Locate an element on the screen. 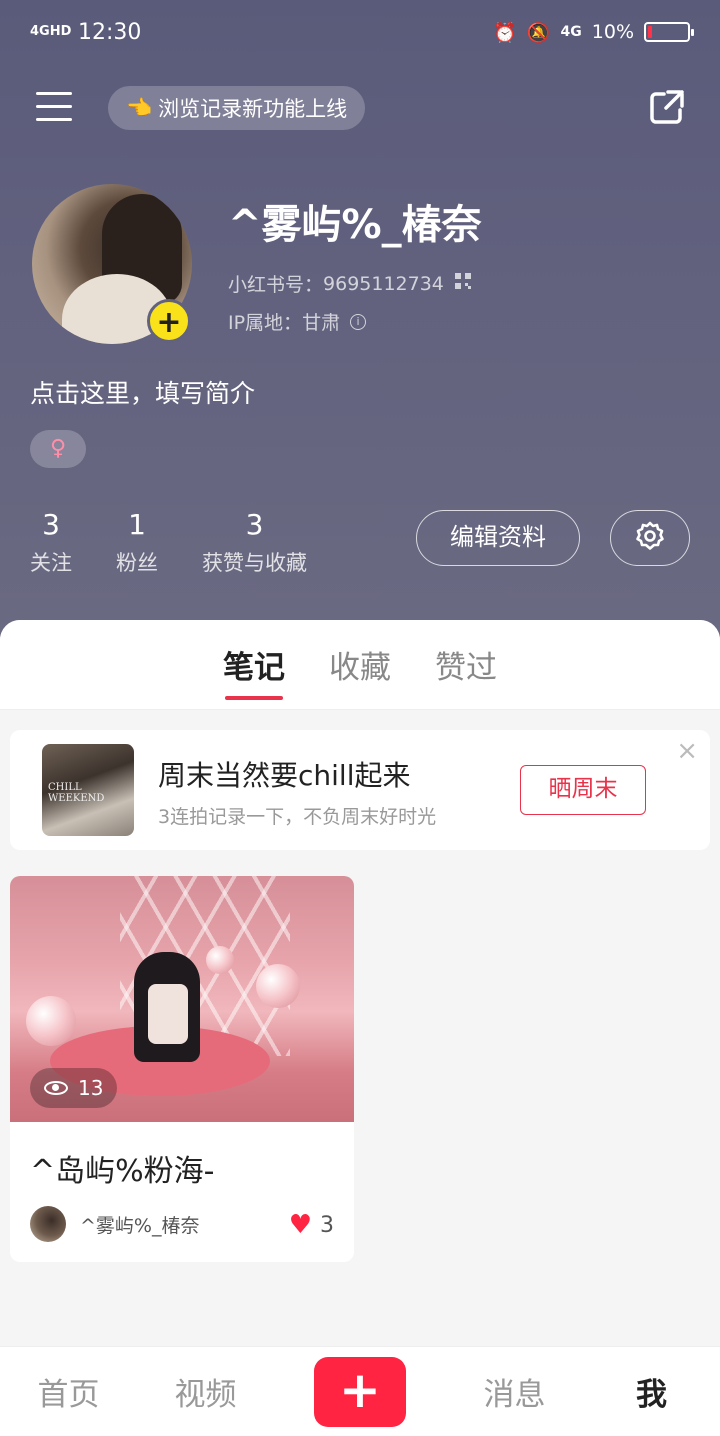  edit-profile-button: 编辑资料 is located at coordinates (498, 538).